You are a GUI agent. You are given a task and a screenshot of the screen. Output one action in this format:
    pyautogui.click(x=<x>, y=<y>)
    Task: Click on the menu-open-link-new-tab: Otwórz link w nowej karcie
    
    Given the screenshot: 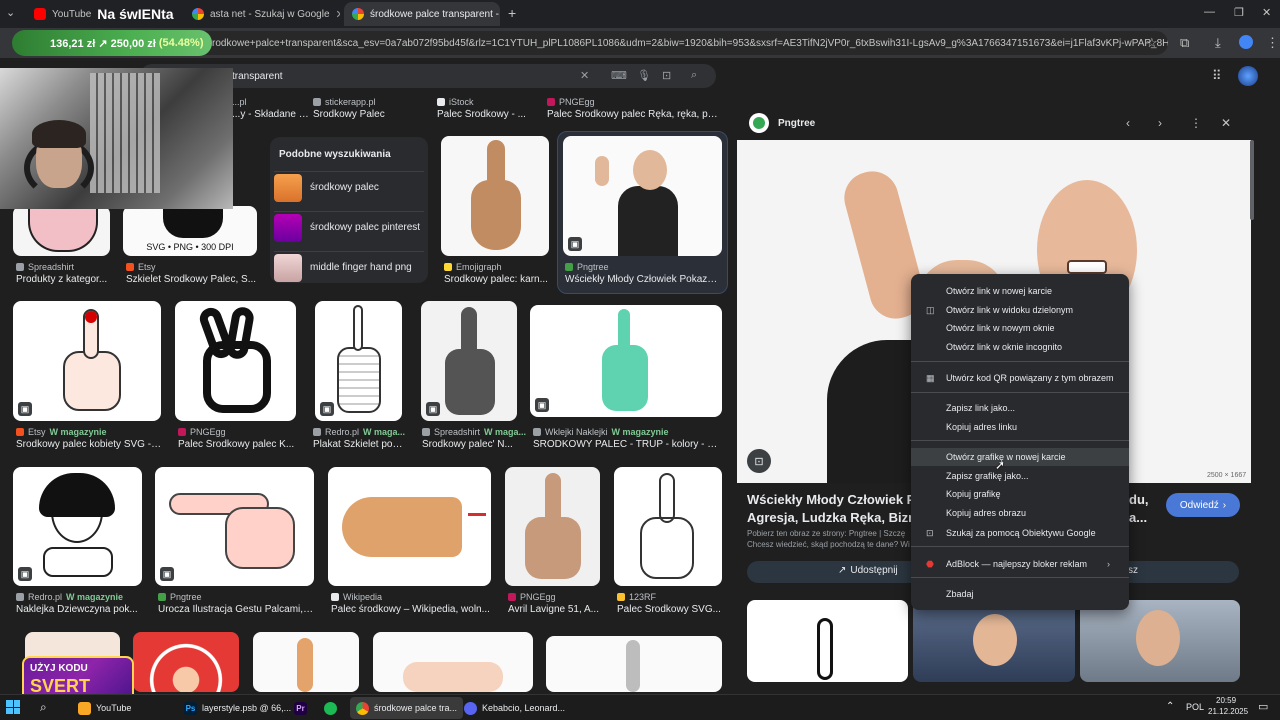 What is the action you would take?
    pyautogui.click(x=1020, y=291)
    